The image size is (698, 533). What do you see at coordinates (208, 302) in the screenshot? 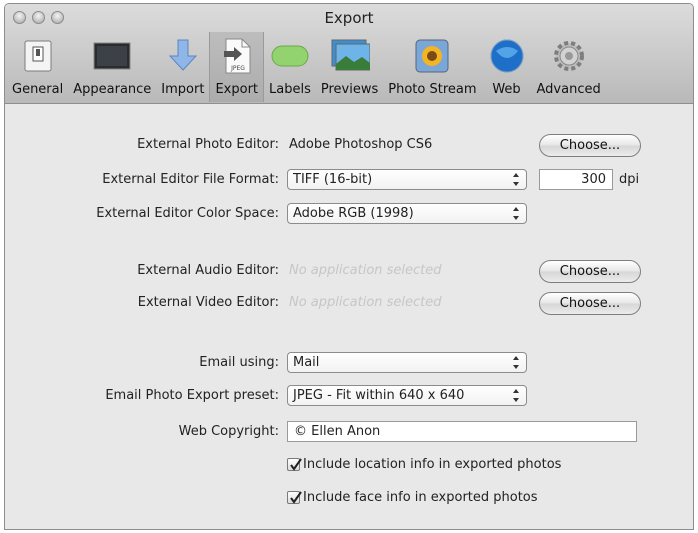
I see `video-editor-label: External Video Editor:` at bounding box center [208, 302].